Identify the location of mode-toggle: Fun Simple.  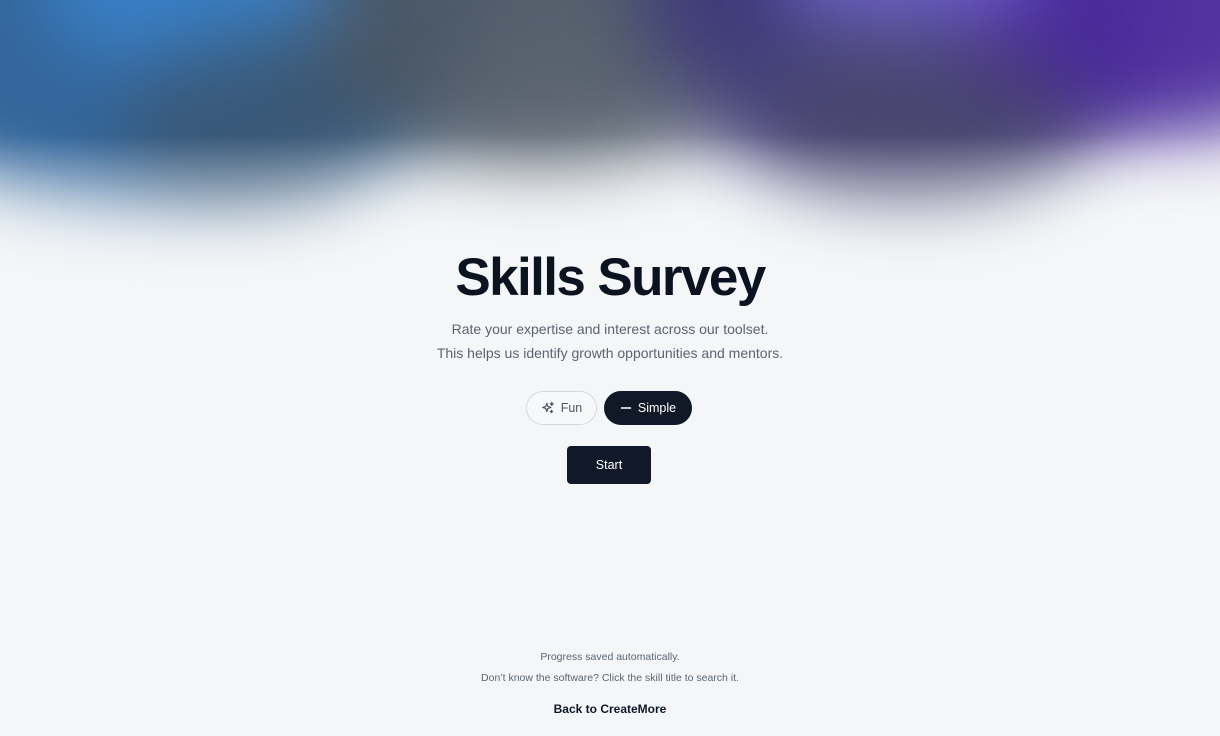
(609, 408).